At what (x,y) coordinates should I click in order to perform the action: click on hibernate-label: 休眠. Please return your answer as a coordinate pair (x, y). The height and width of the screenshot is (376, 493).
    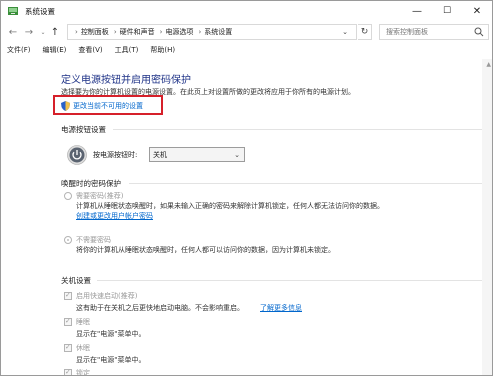
    Looking at the image, I should click on (83, 348).